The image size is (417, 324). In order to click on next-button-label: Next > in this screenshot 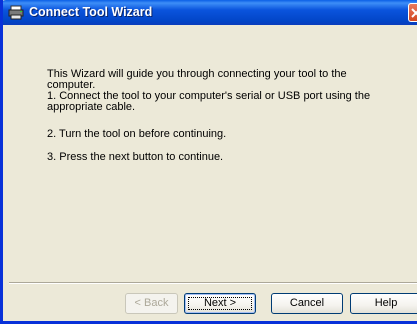, I will do `click(220, 303)`.